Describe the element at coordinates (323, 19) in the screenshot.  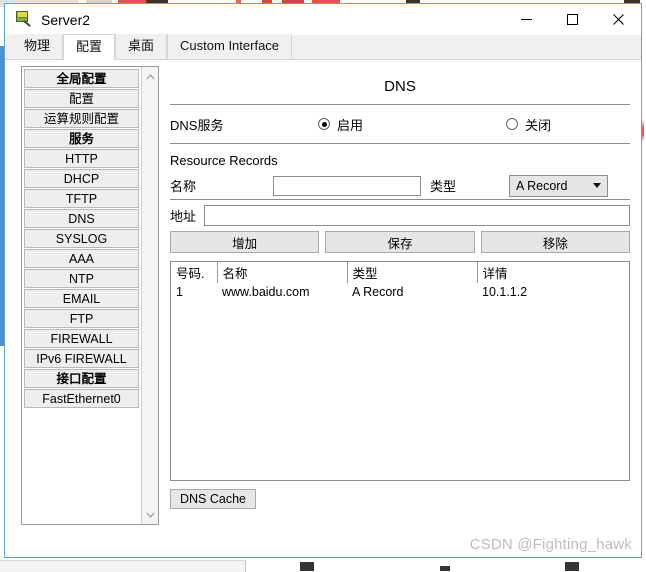
I see `title-bar: Server2` at that location.